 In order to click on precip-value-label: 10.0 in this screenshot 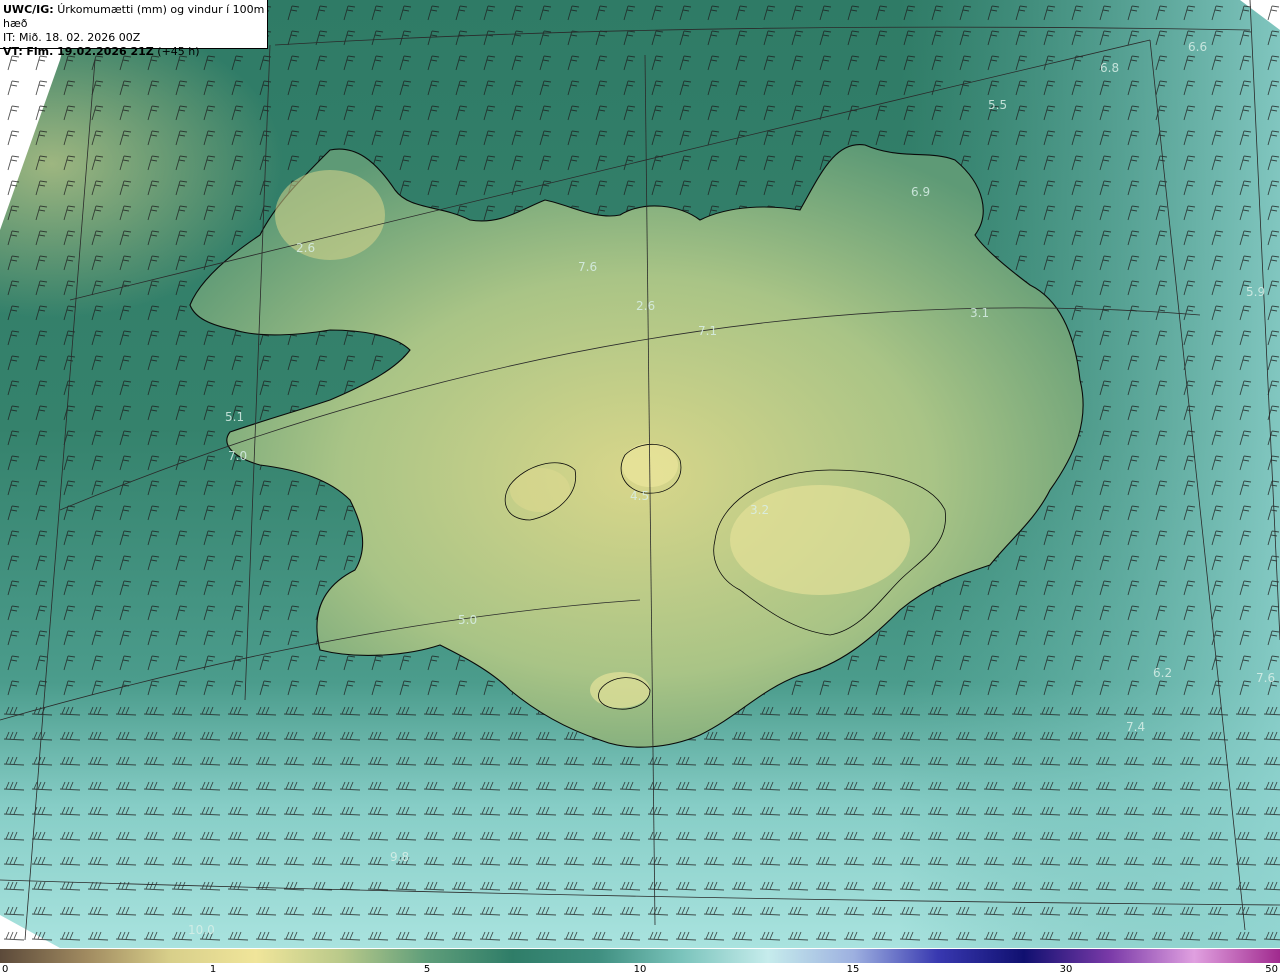, I will do `click(201, 930)`.